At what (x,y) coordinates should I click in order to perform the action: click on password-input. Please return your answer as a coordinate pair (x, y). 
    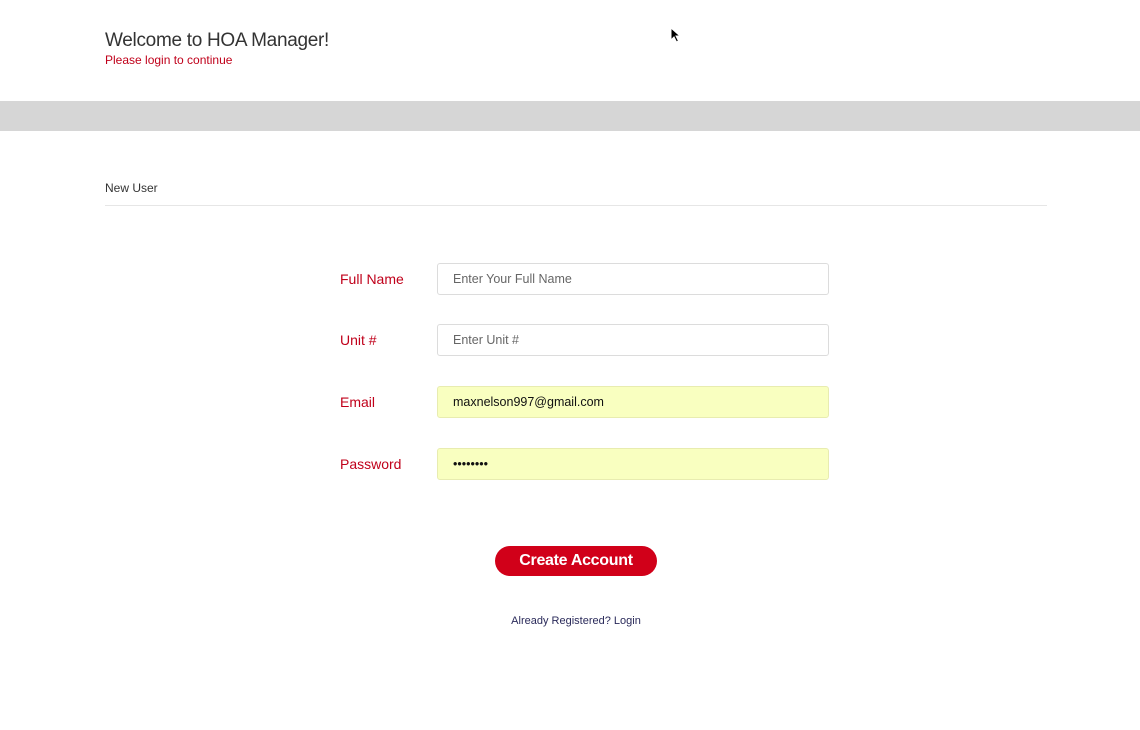
    Looking at the image, I should click on (633, 464).